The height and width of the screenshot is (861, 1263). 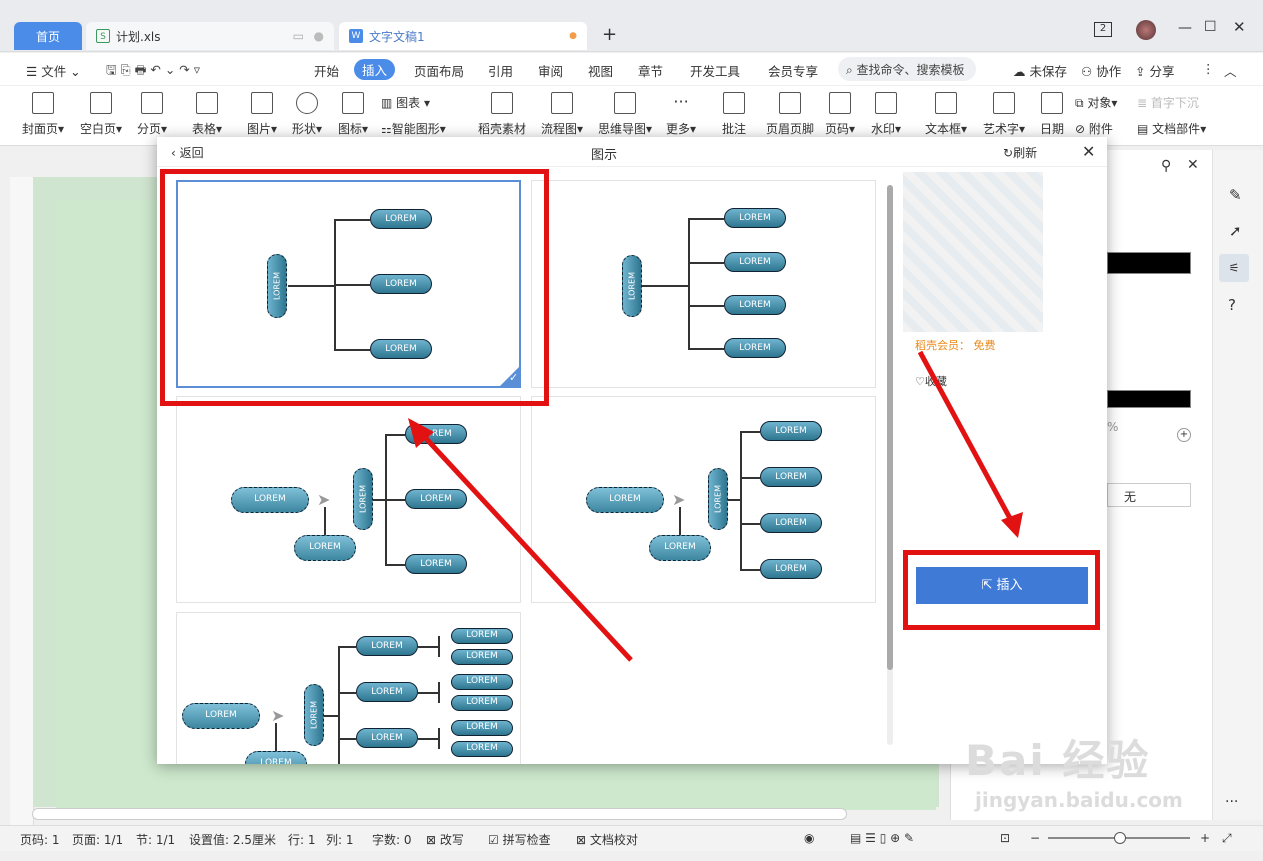 I want to click on watermark-url: jingyan.baidu.com, so click(x=1079, y=800).